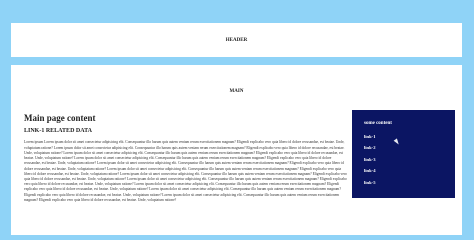  I want to click on page-top-strip, so click(237, 2).